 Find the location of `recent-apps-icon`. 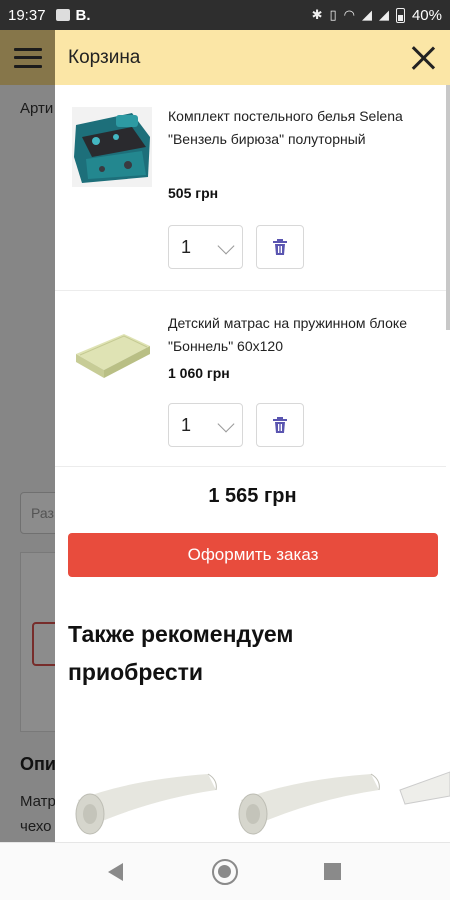

recent-apps-icon is located at coordinates (332, 871).